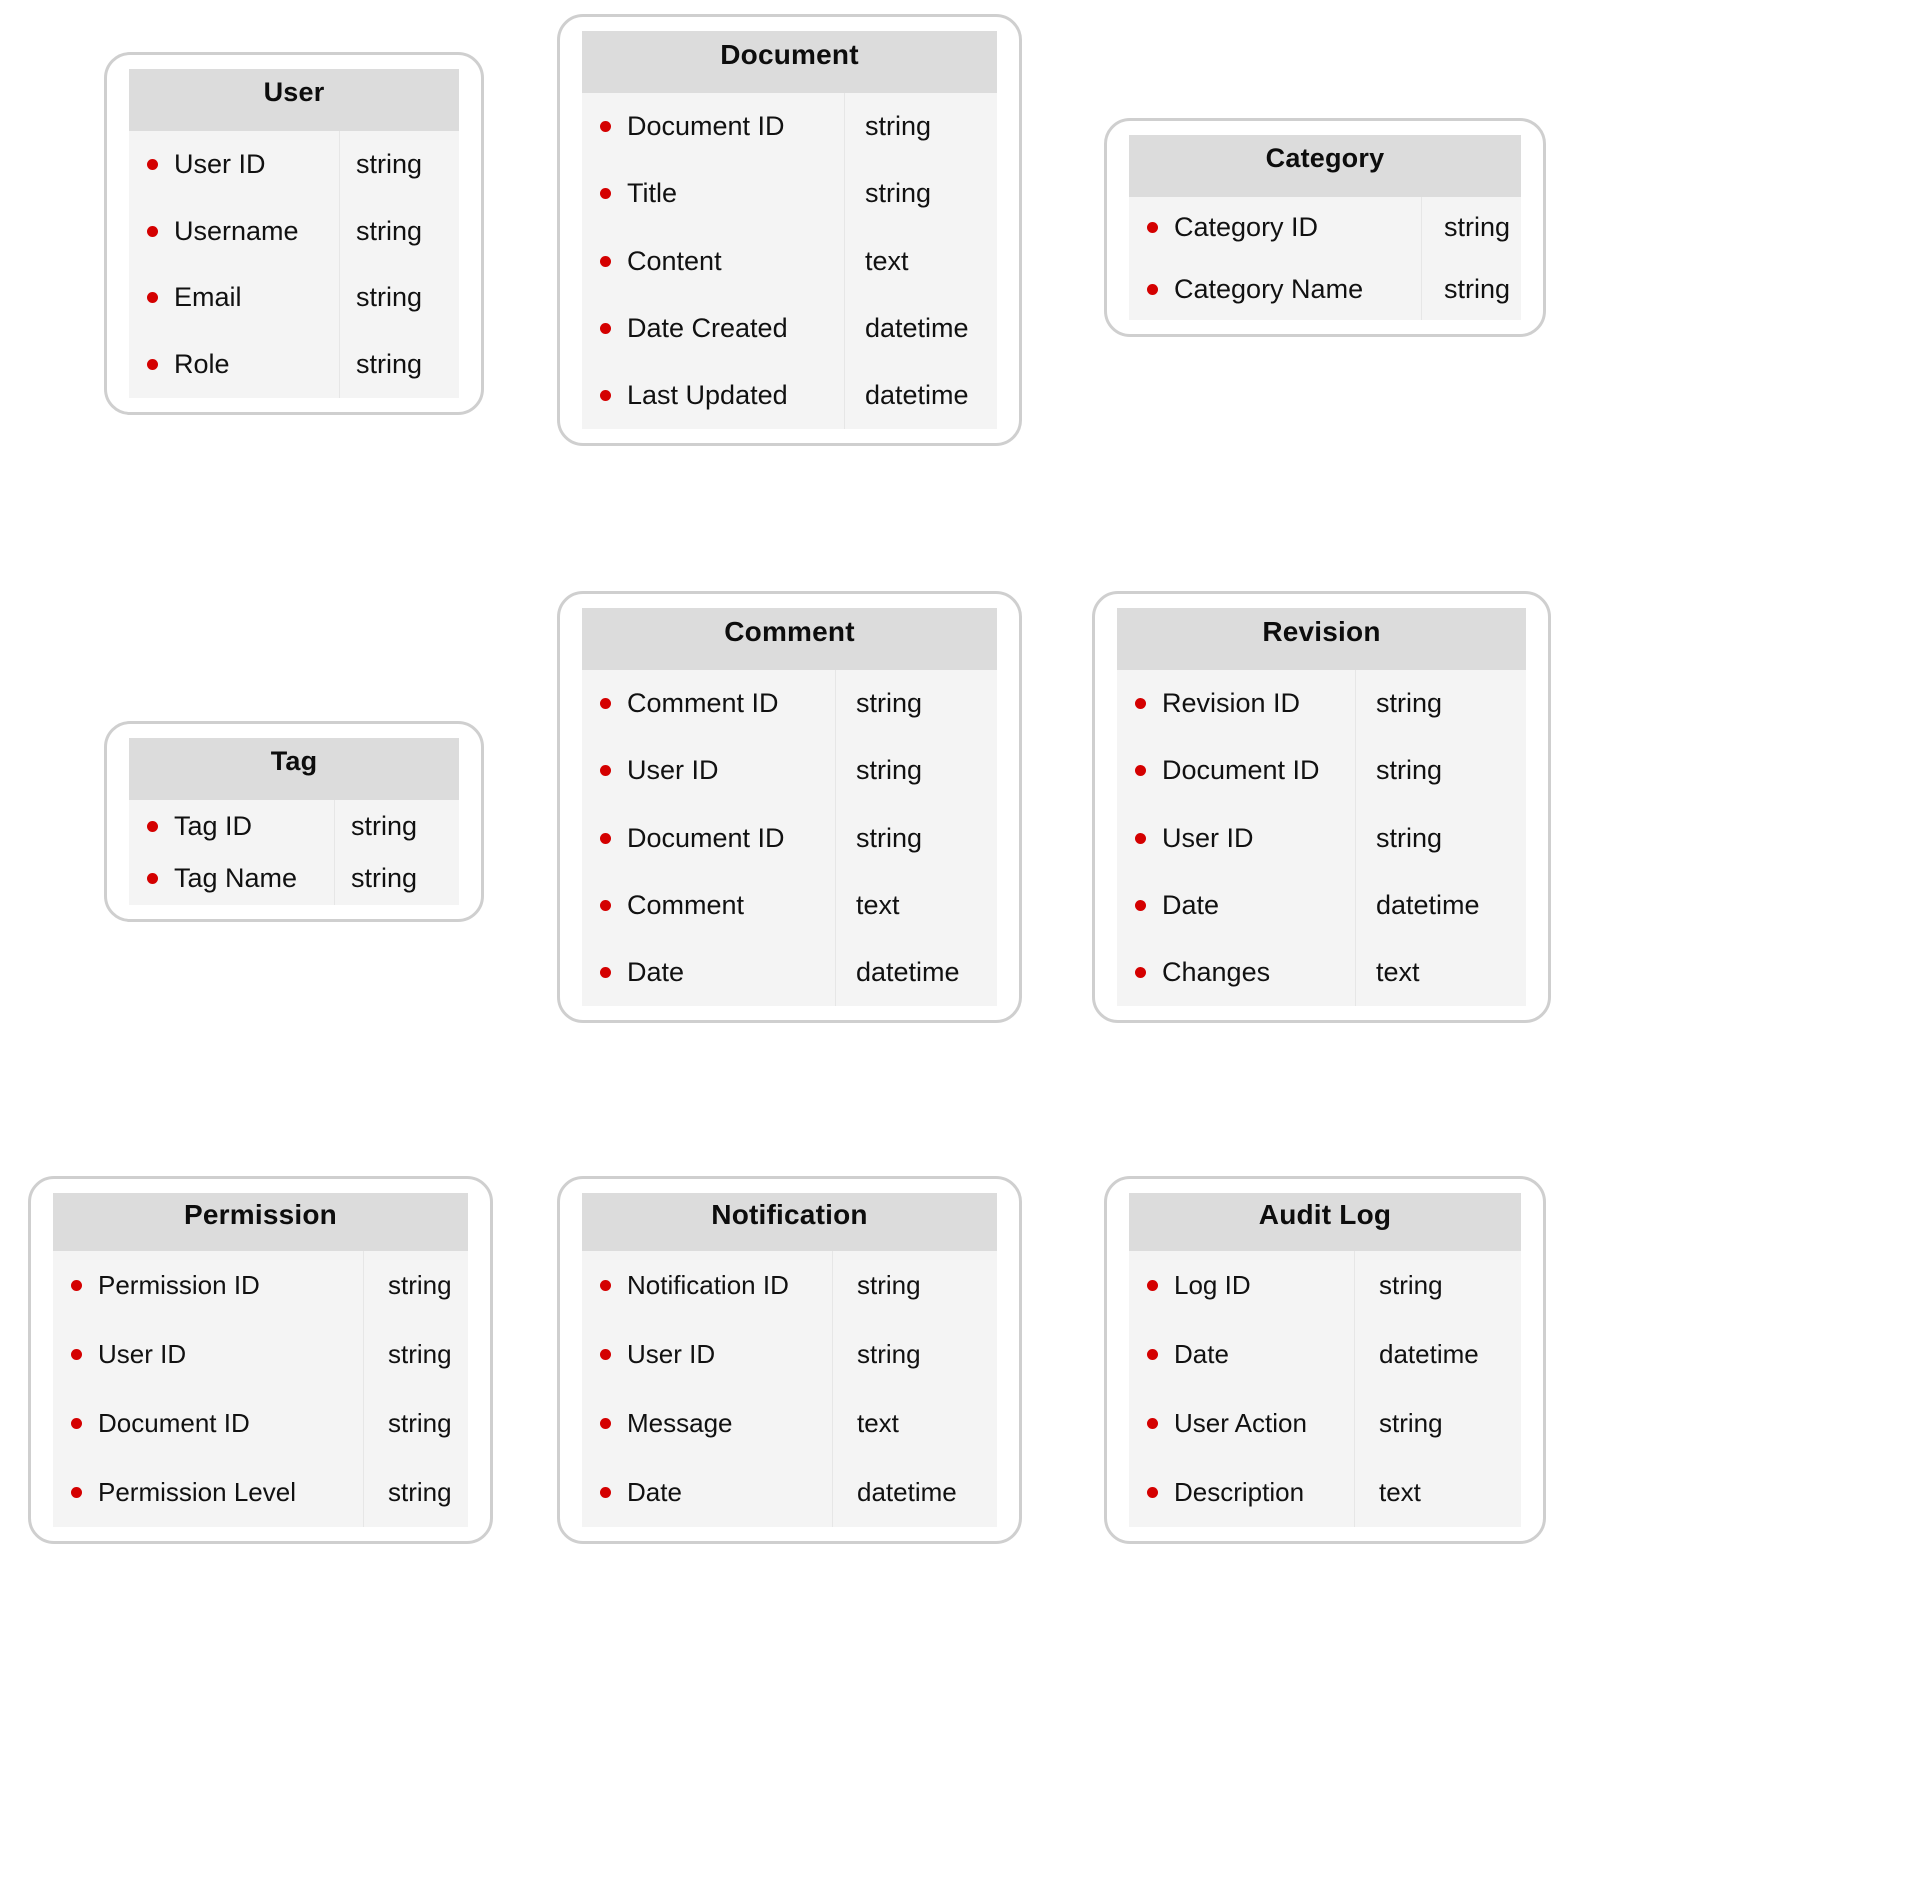  I want to click on attribute-name-cell: Log ID, so click(1241, 1285).